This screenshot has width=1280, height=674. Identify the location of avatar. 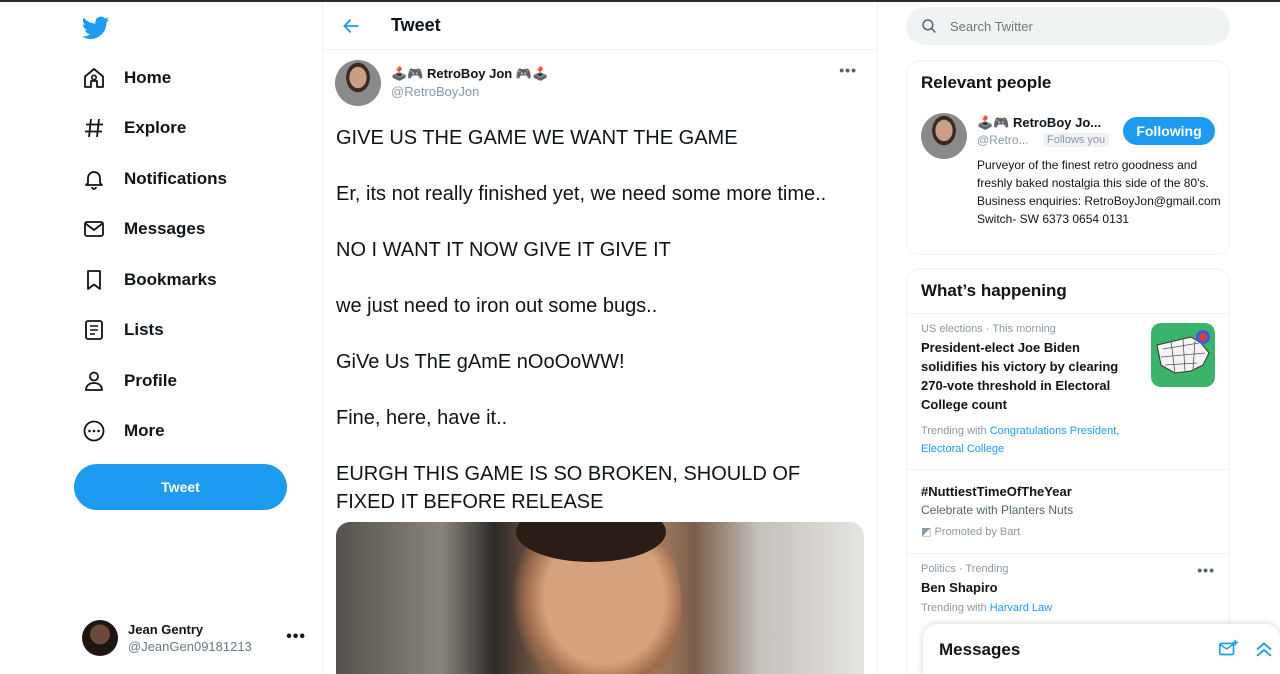
(100, 638).